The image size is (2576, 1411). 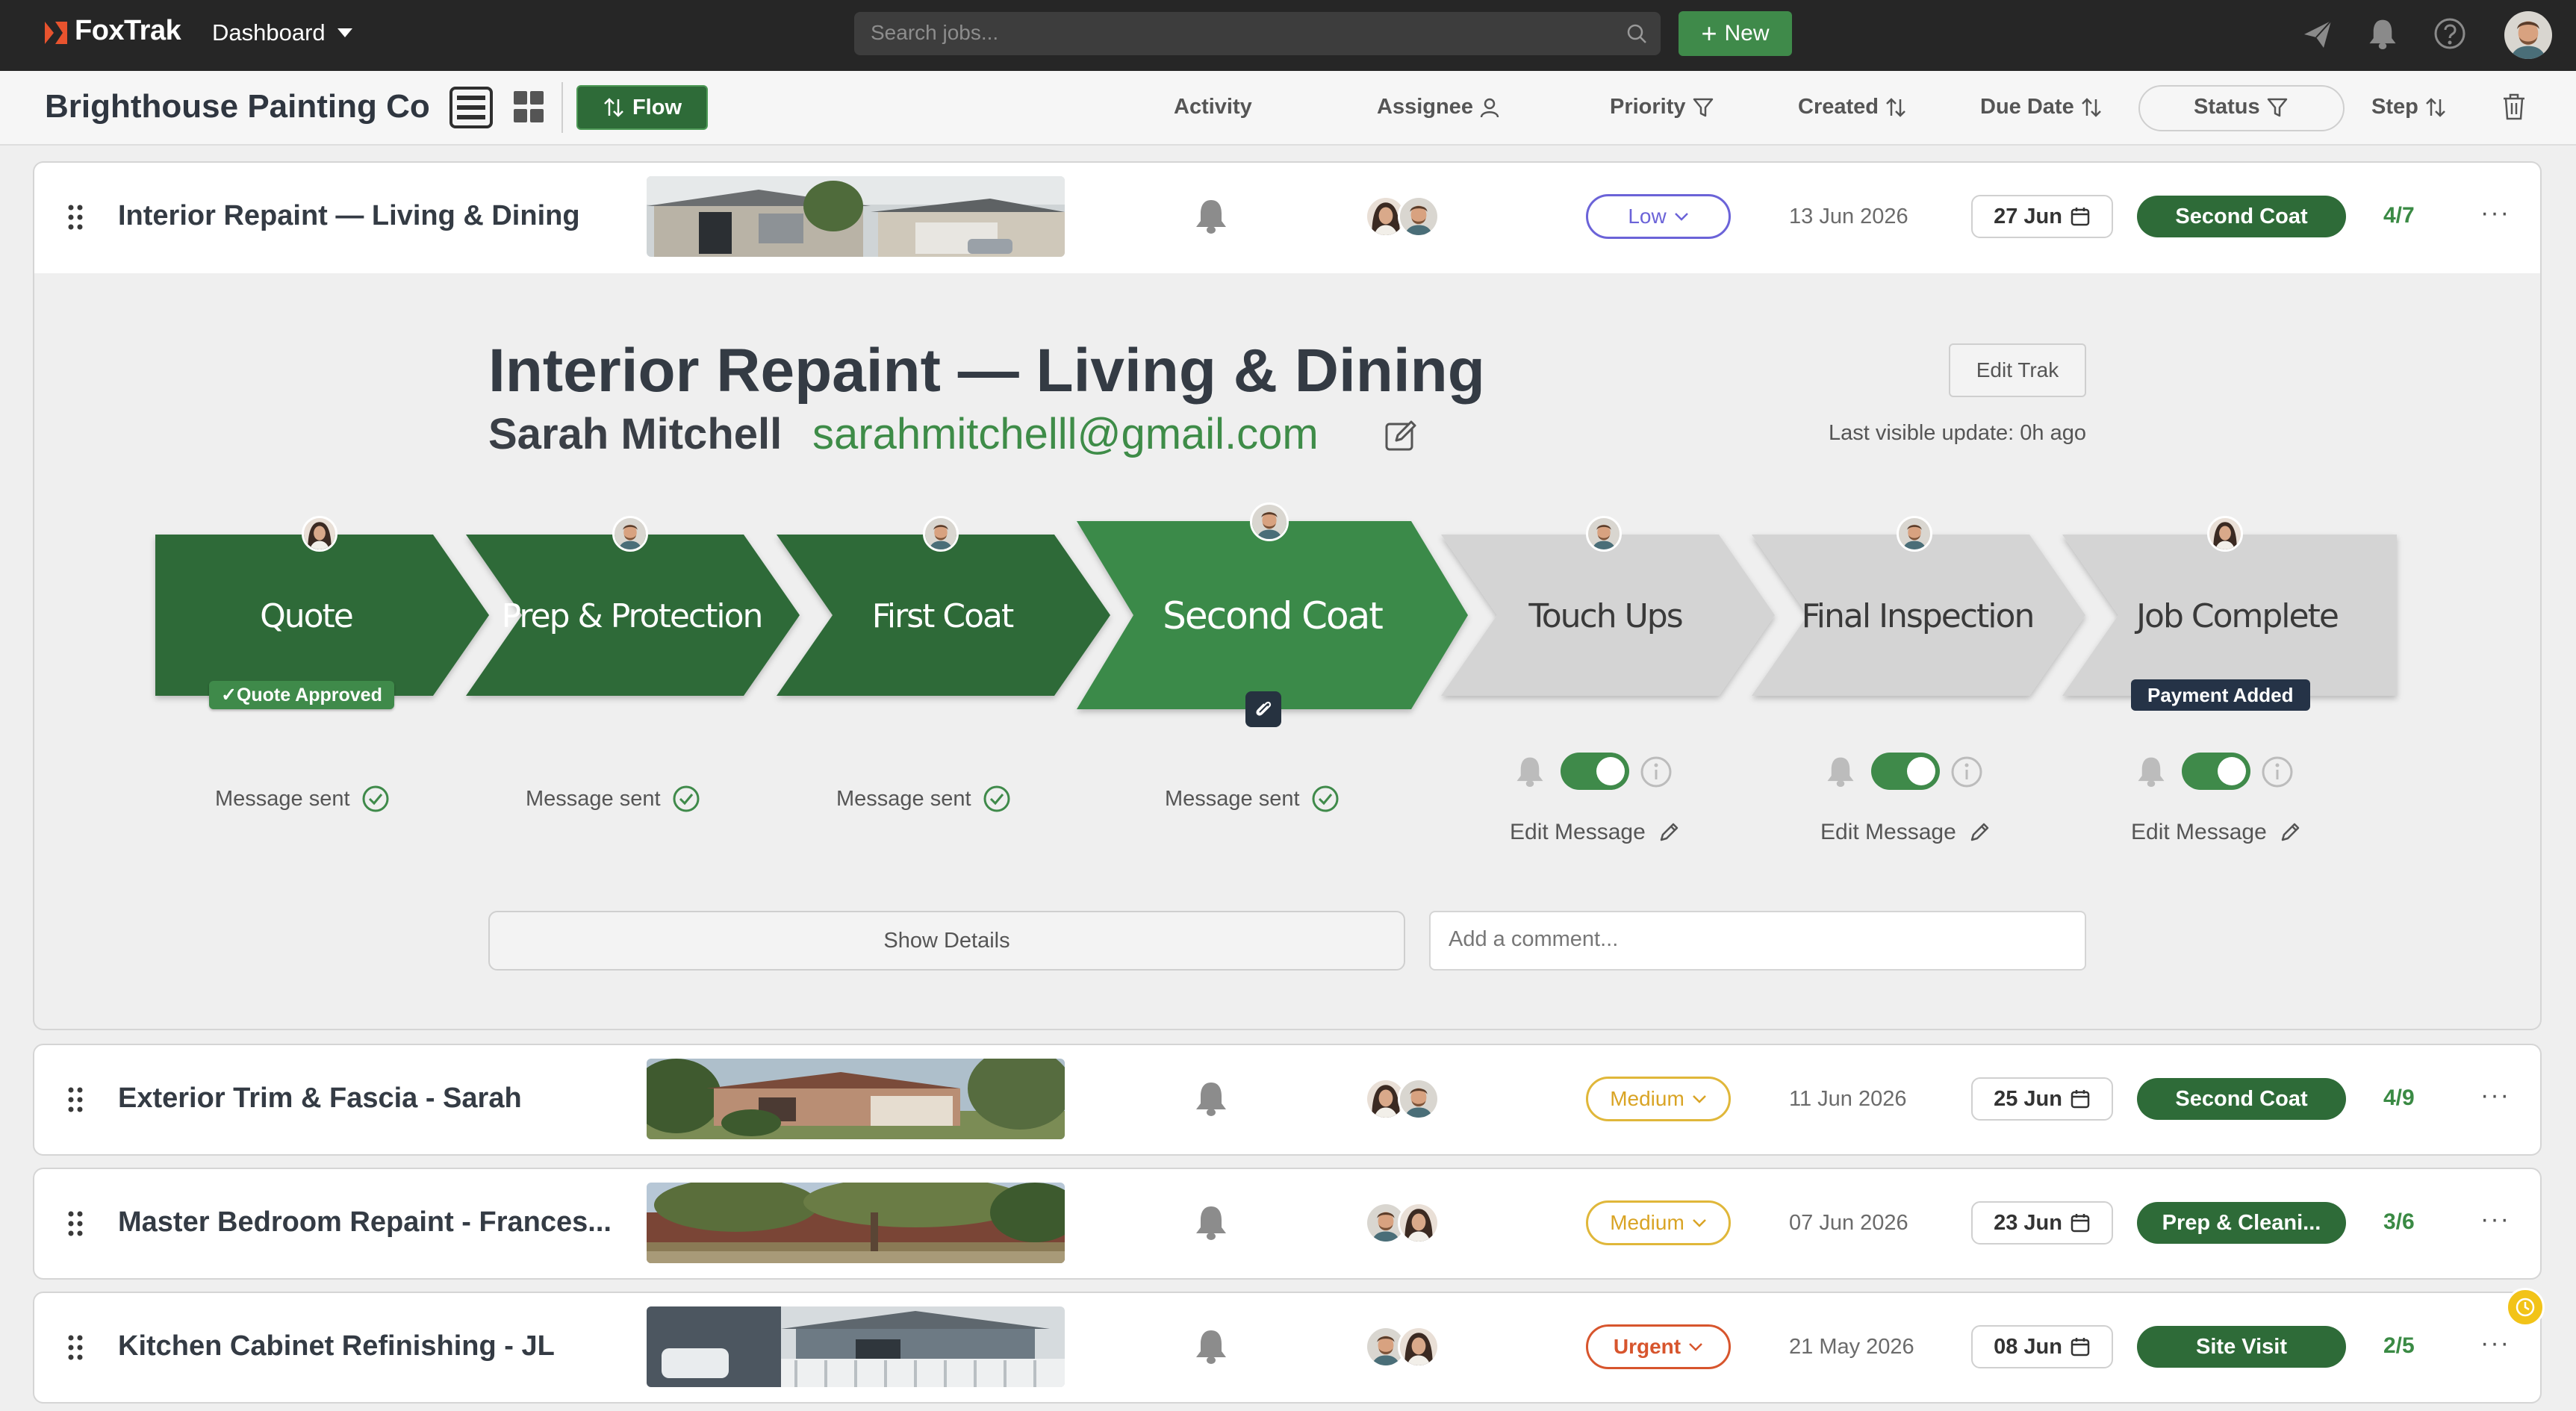 What do you see at coordinates (2525, 1307) in the screenshot?
I see `timer-icon` at bounding box center [2525, 1307].